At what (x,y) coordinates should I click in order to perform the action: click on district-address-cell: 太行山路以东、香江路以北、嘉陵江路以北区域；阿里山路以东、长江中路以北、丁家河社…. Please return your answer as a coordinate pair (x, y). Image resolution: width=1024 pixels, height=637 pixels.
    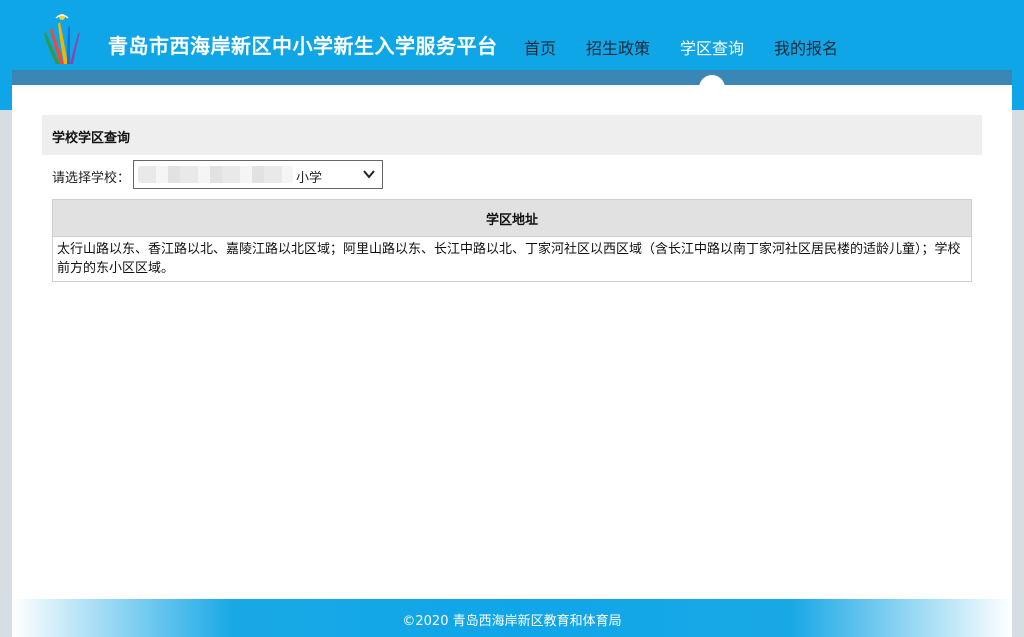
    Looking at the image, I should click on (509, 259).